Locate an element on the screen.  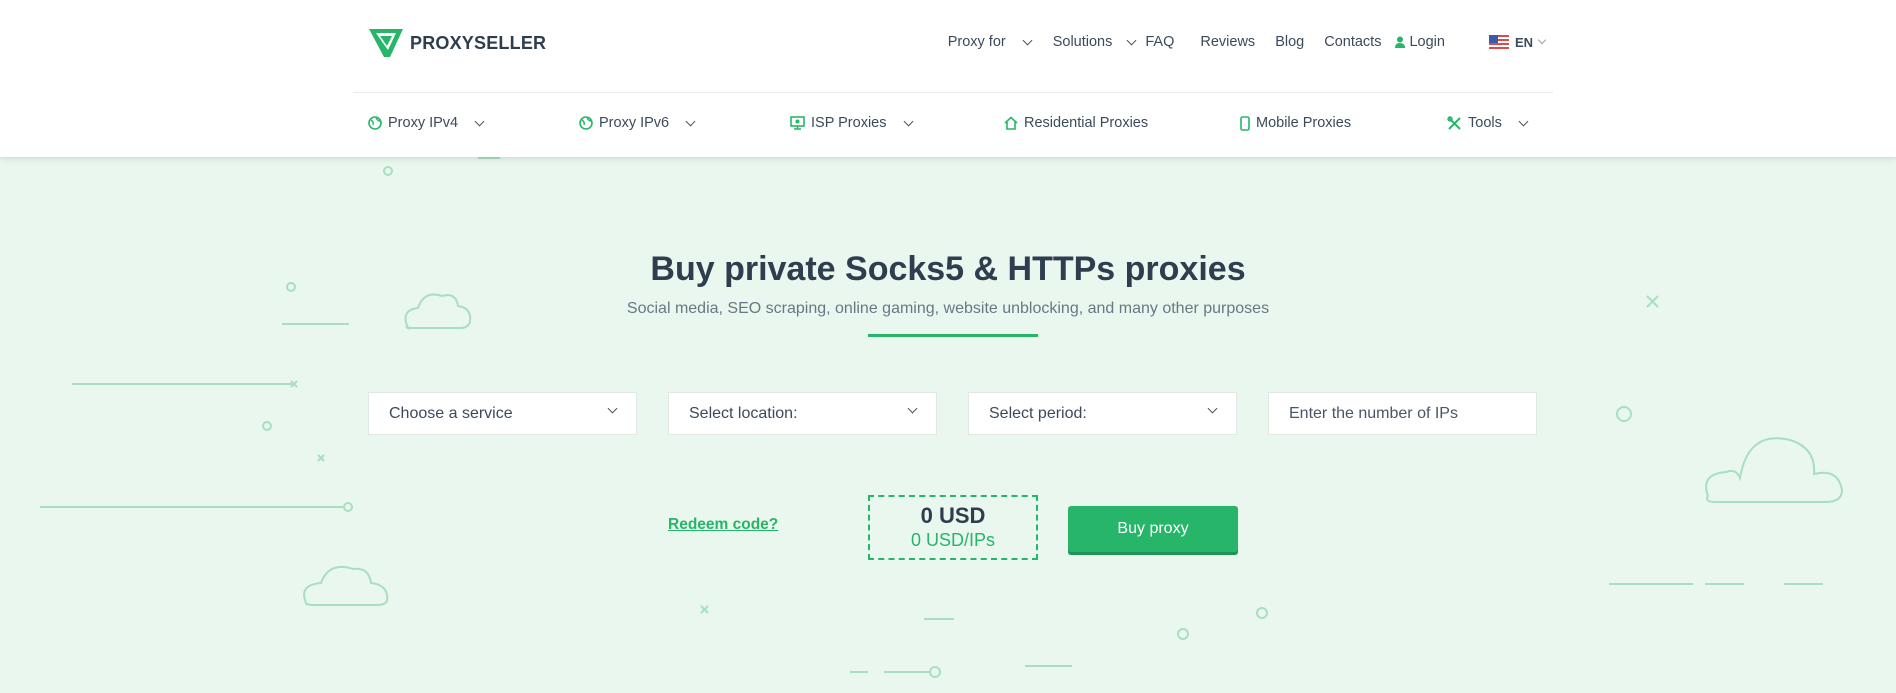
nav-solutions: Solutions is located at coordinates (1094, 42).